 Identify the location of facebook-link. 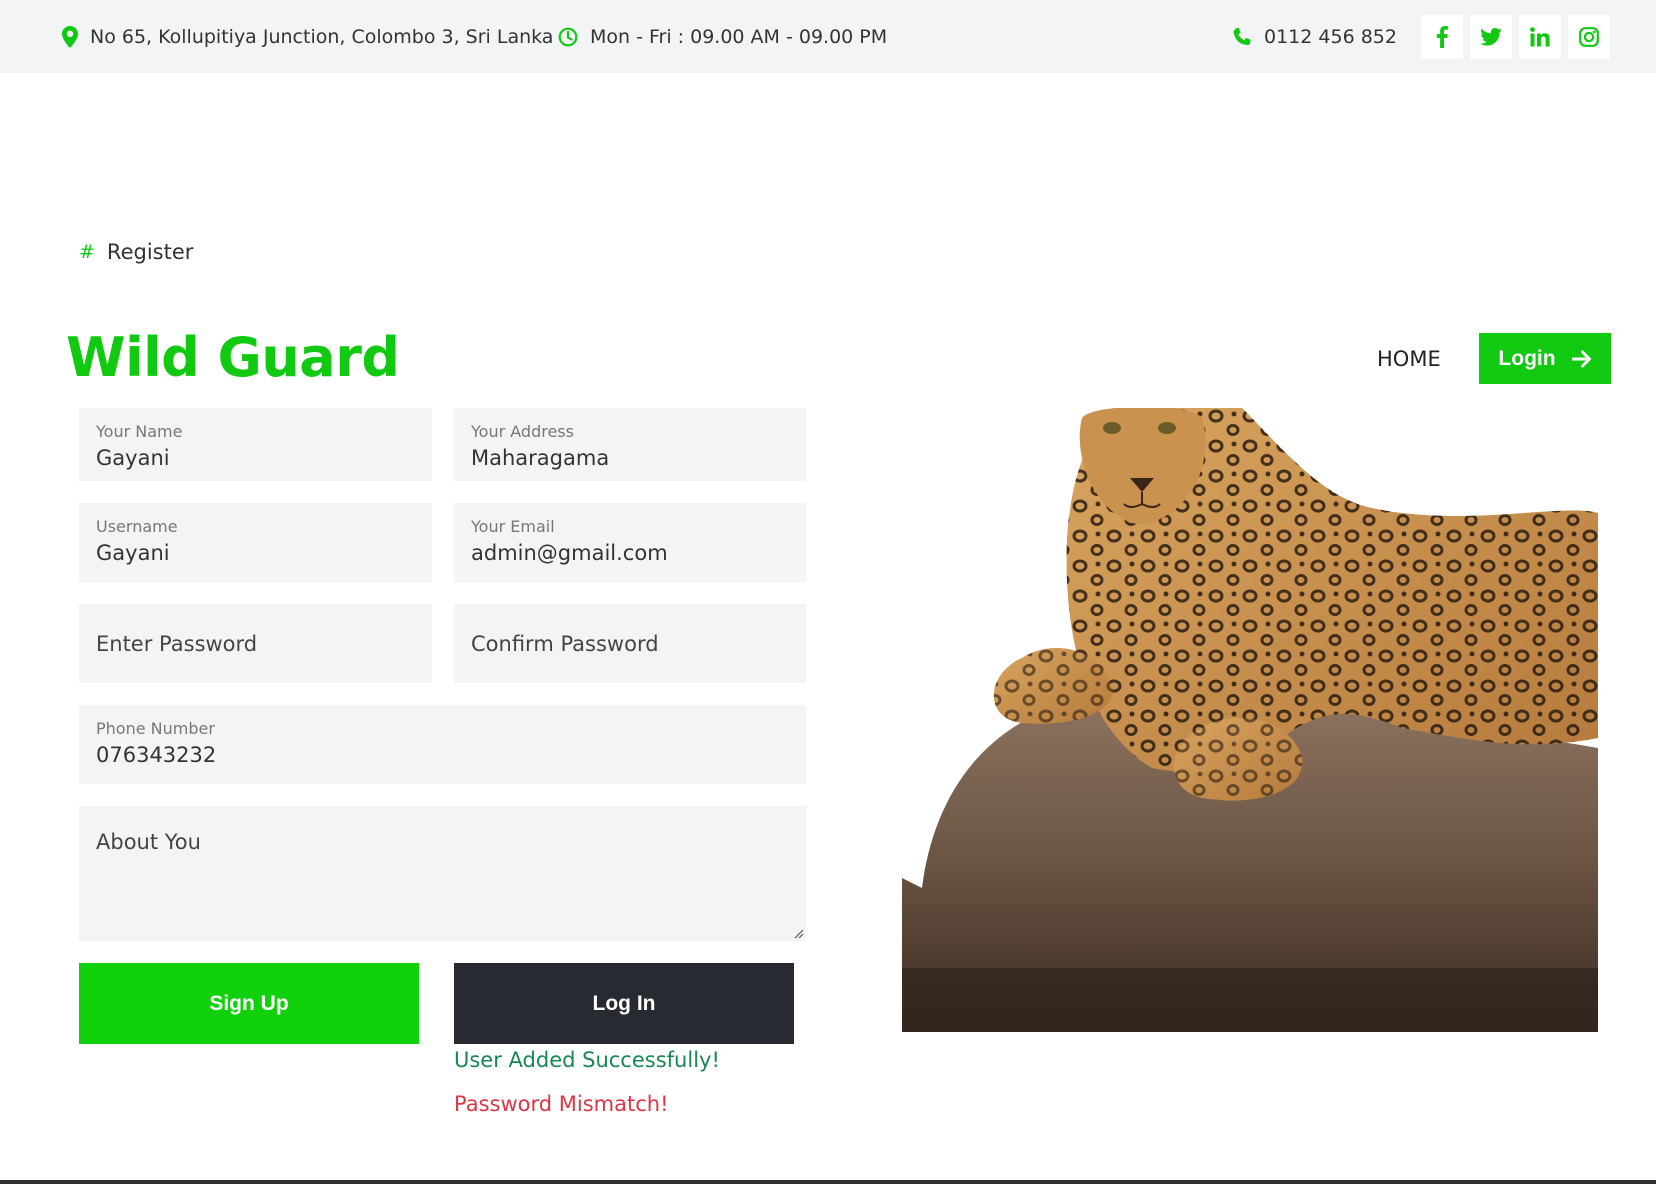
(1442, 37).